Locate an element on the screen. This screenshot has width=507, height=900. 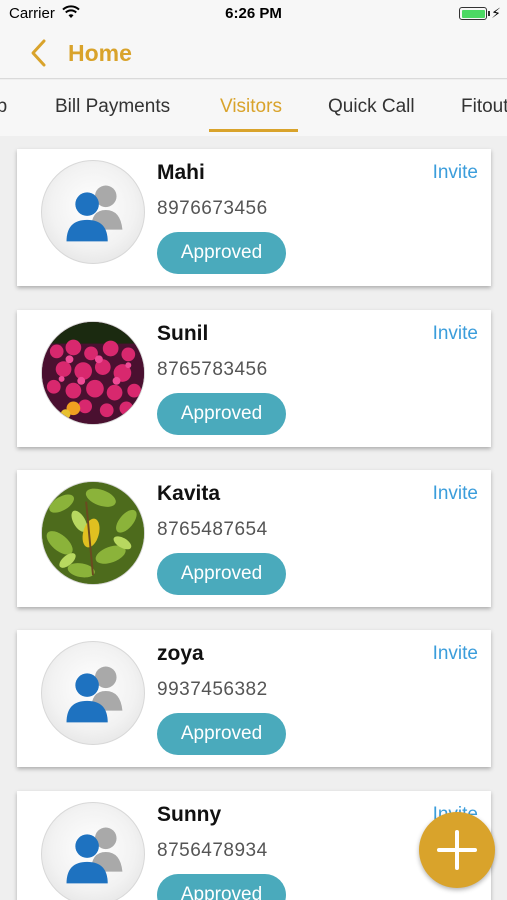
tab-quick-call: Quick Call is located at coordinates (371, 107).